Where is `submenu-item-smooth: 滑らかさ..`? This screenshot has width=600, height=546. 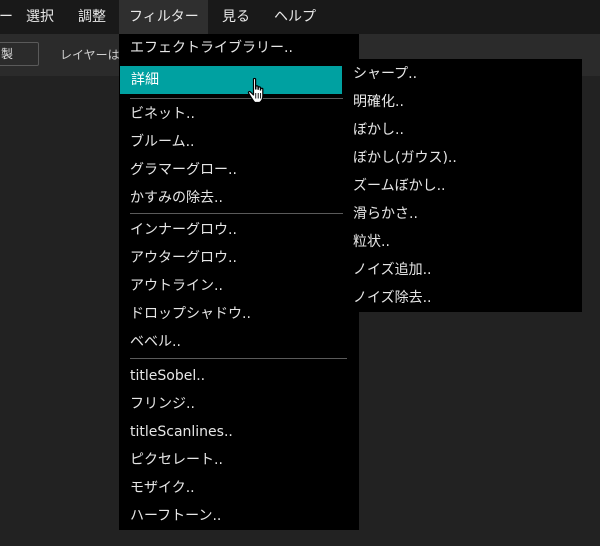
submenu-item-smooth: 滑らかさ.. is located at coordinates (462, 214).